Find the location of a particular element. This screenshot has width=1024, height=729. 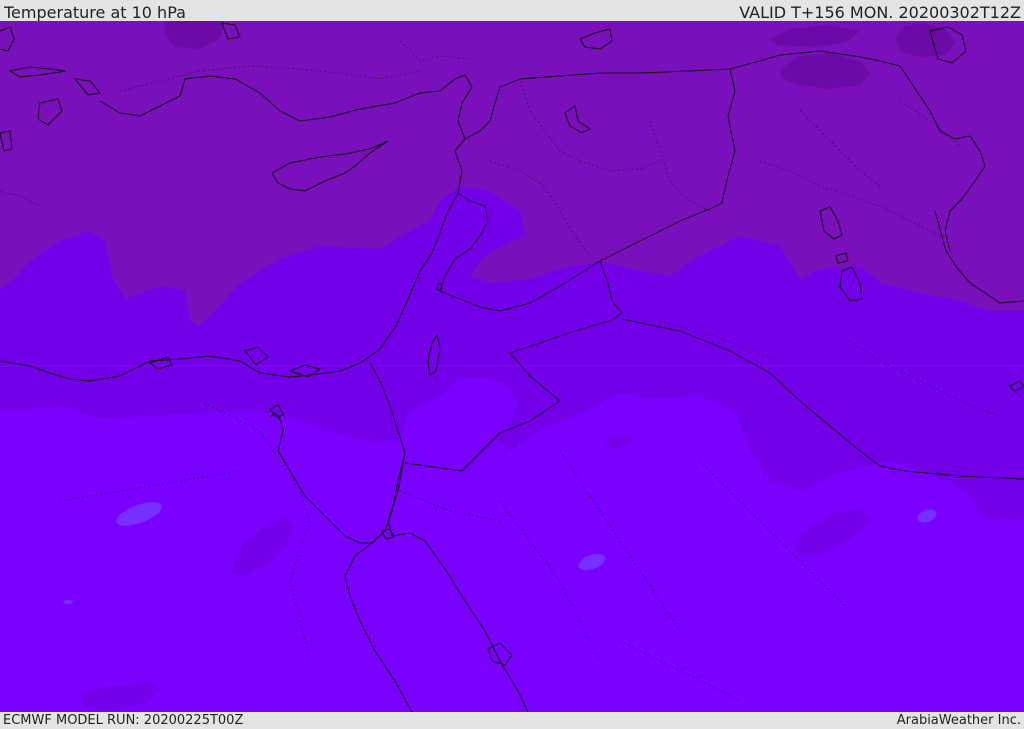

credit-label: ArabiaWeather Inc. is located at coordinates (958, 720).